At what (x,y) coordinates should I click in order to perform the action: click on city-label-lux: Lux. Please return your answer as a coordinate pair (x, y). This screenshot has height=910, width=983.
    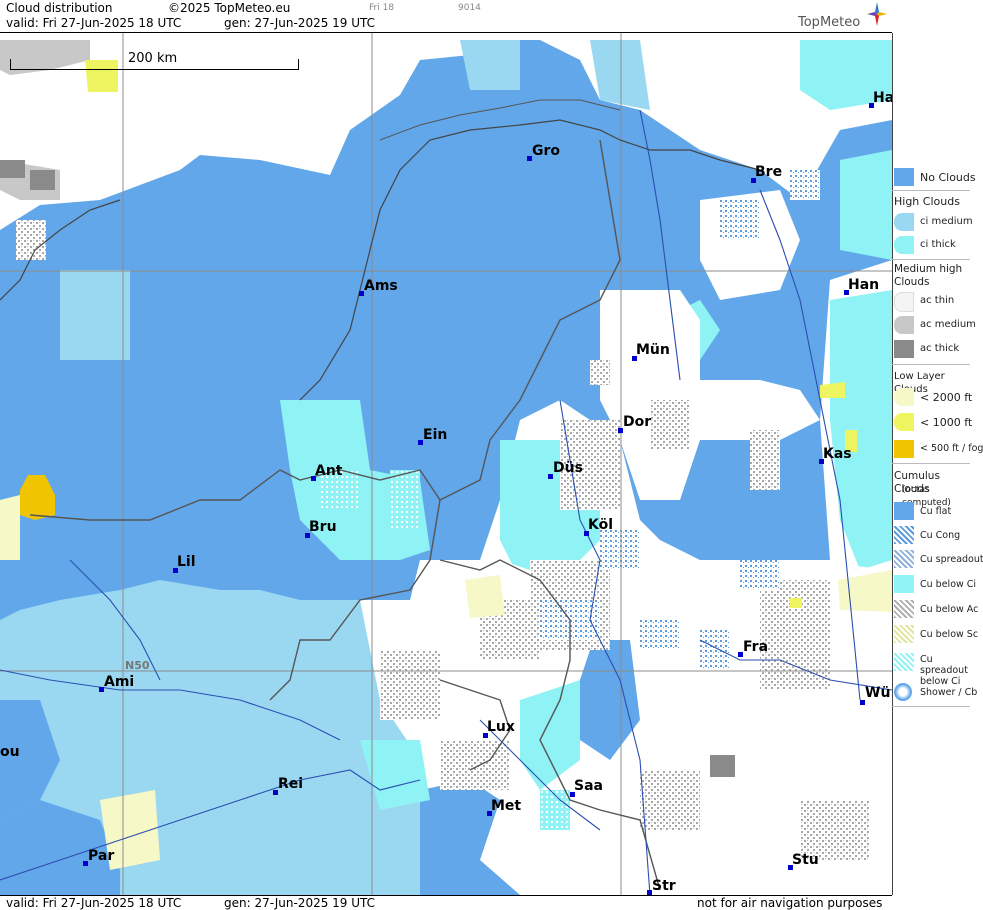
    Looking at the image, I should click on (501, 727).